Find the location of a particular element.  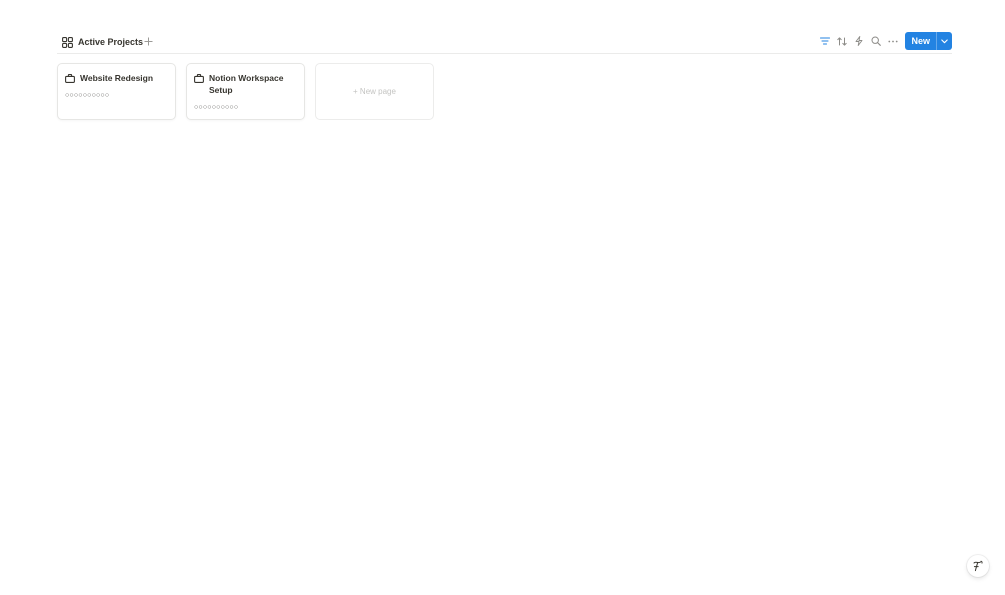

new-button: New is located at coordinates (920, 41).